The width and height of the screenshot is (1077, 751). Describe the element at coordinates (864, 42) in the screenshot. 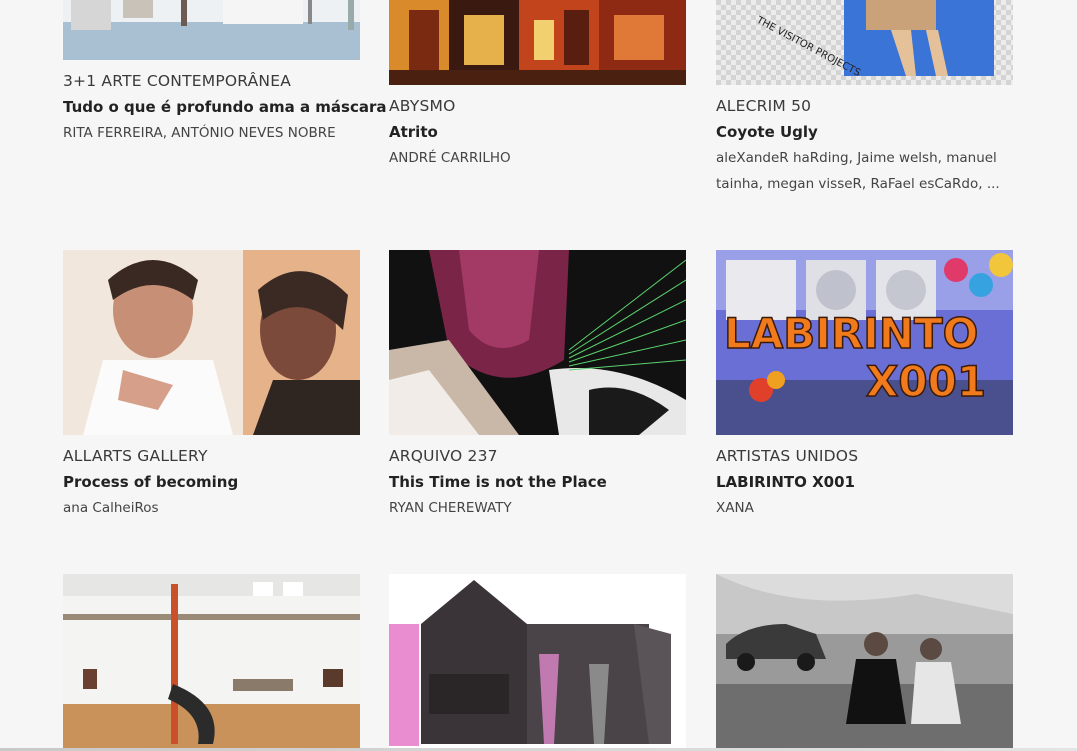

I see `exhibition-thumbnail: THE VISITOR PROJECTS` at that location.